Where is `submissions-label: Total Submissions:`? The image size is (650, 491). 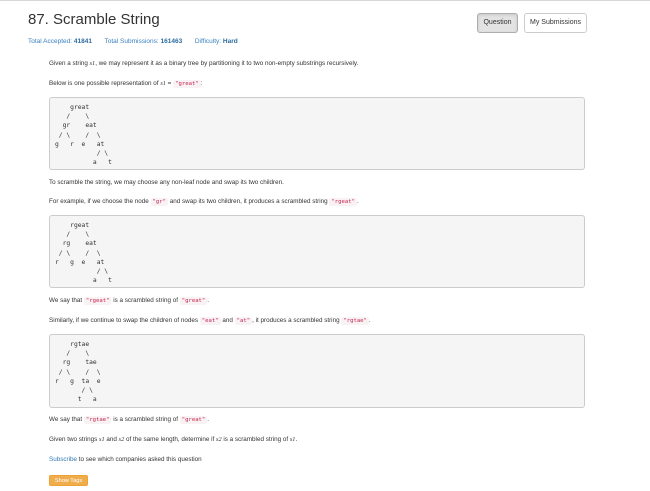
submissions-label: Total Submissions: is located at coordinates (131, 41).